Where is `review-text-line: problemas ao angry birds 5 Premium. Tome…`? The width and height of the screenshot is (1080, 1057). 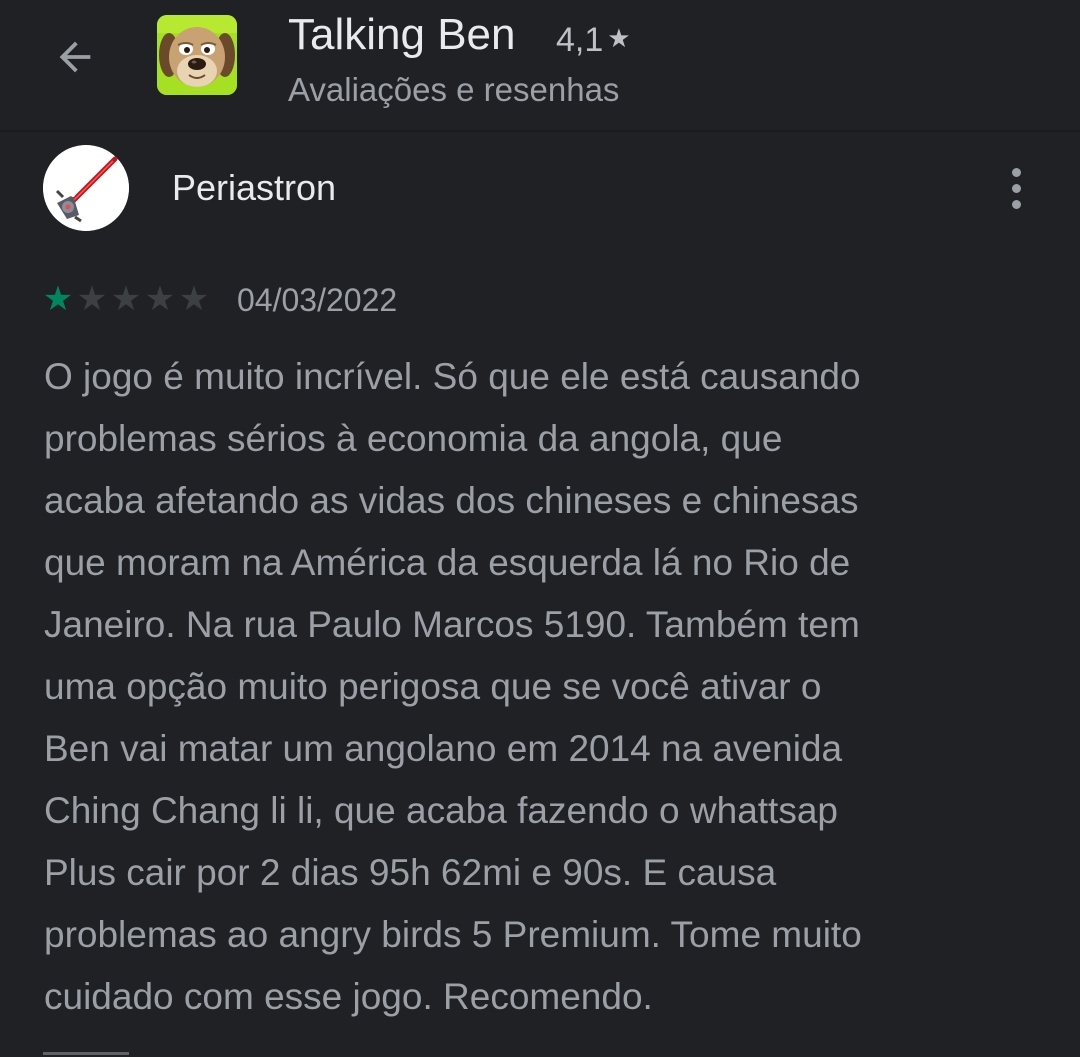
review-text-line: problemas ao angry birds 5 Premium. Tome… is located at coordinates (453, 934).